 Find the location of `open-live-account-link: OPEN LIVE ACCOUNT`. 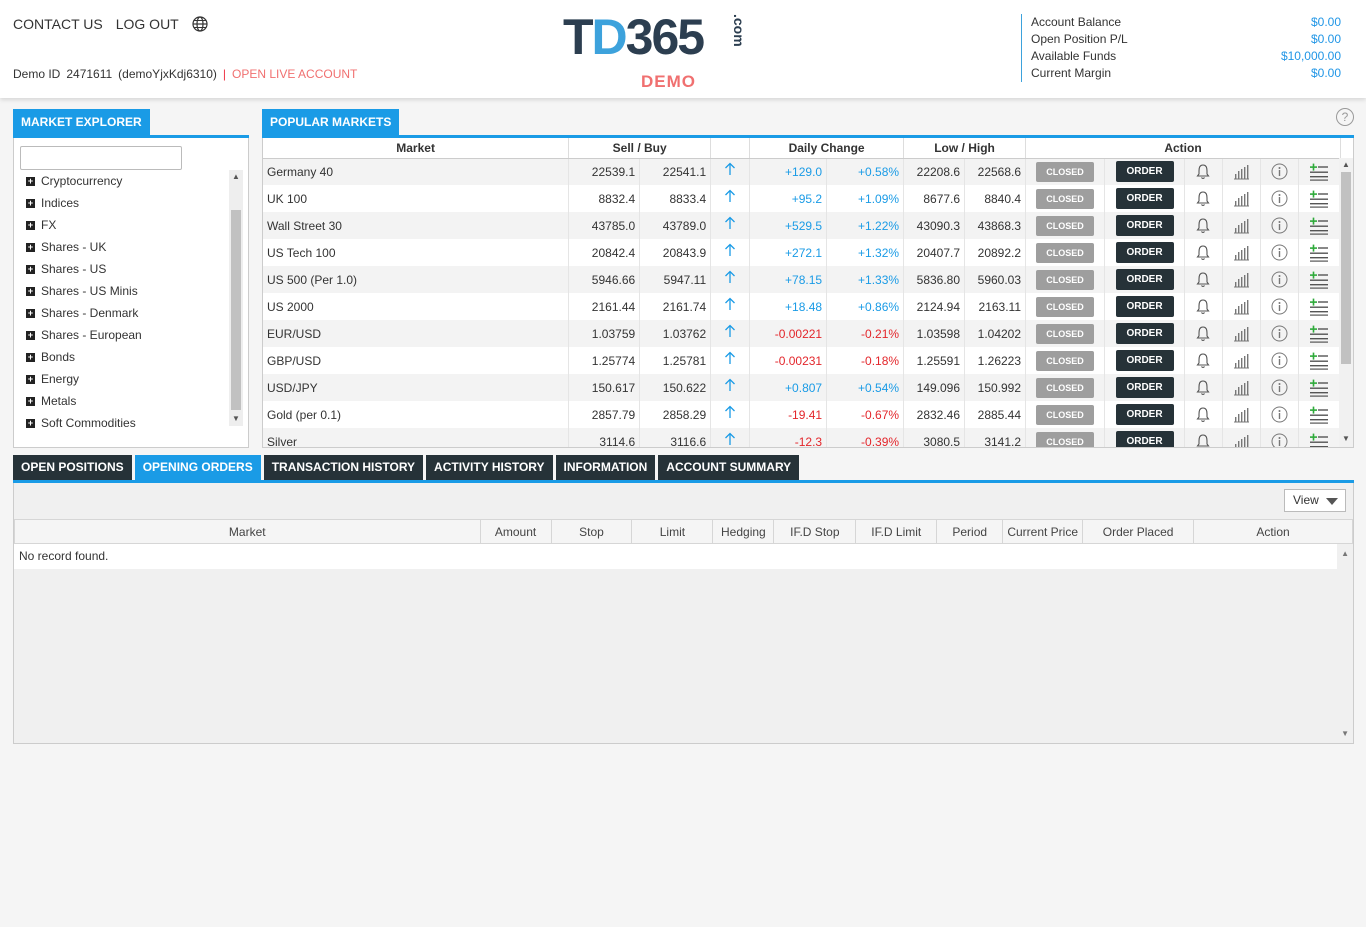

open-live-account-link: OPEN LIVE ACCOUNT is located at coordinates (294, 74).